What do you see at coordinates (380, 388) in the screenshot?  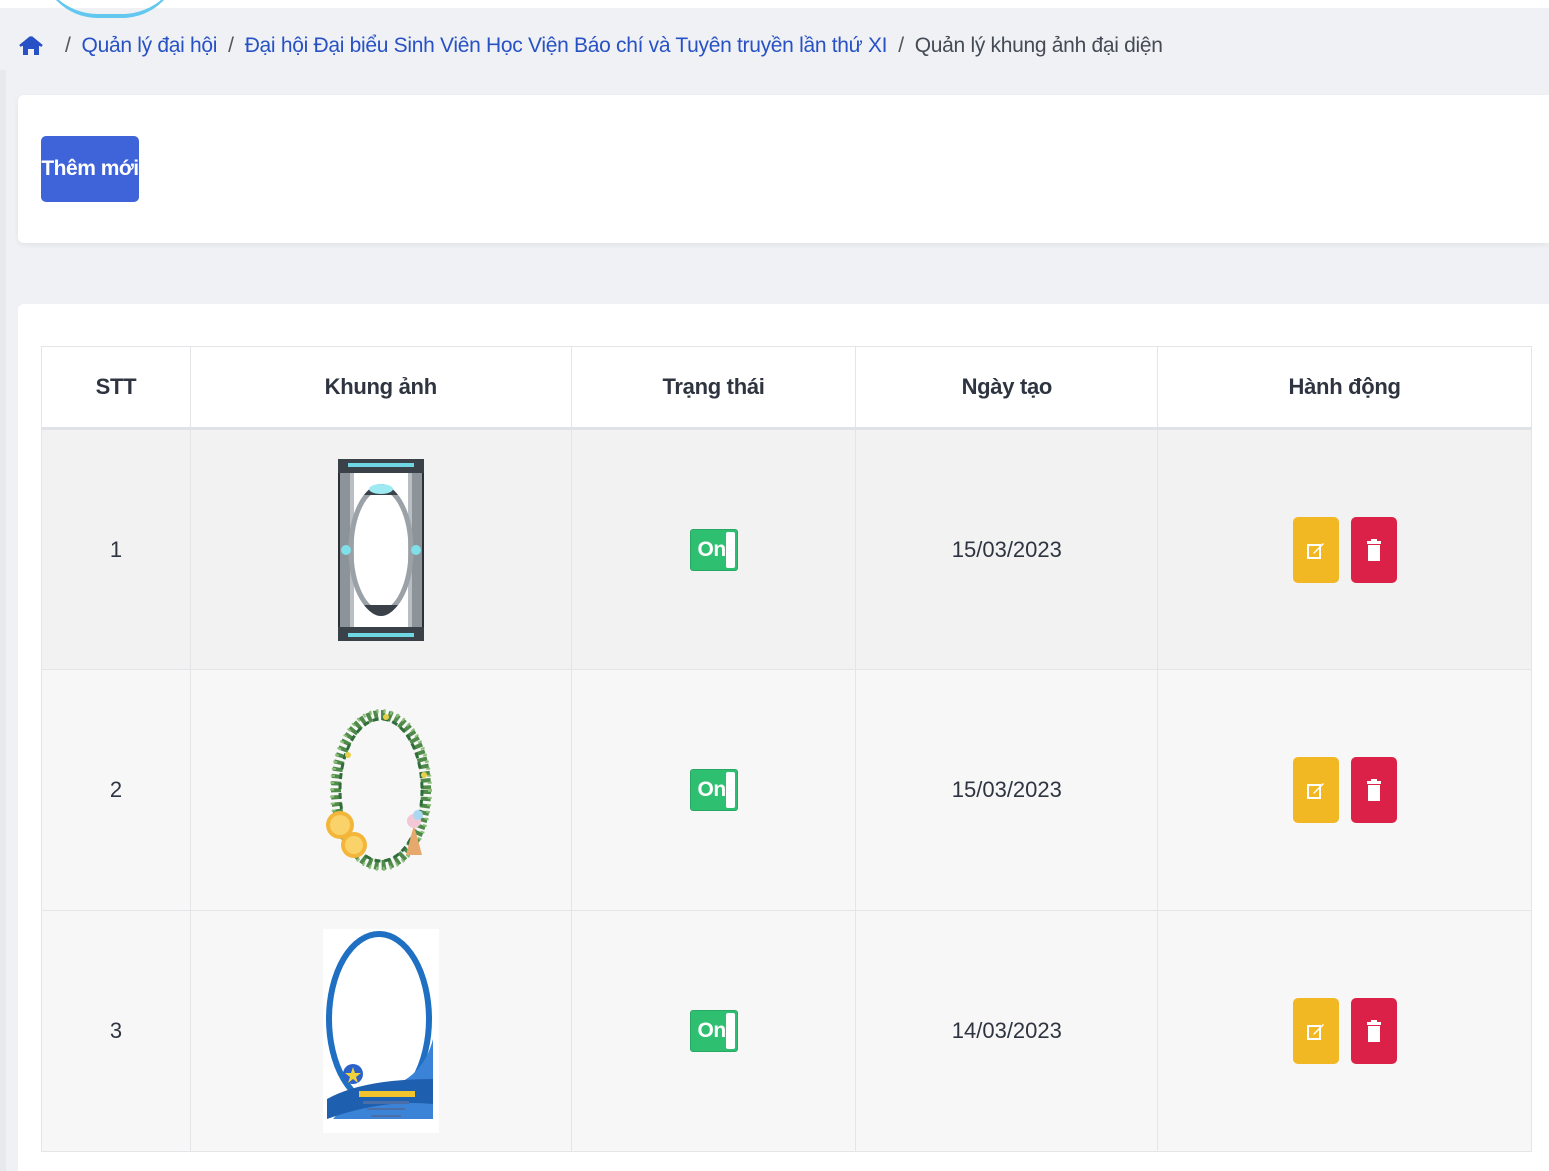 I see `header-frame: Khung ảnh` at bounding box center [380, 388].